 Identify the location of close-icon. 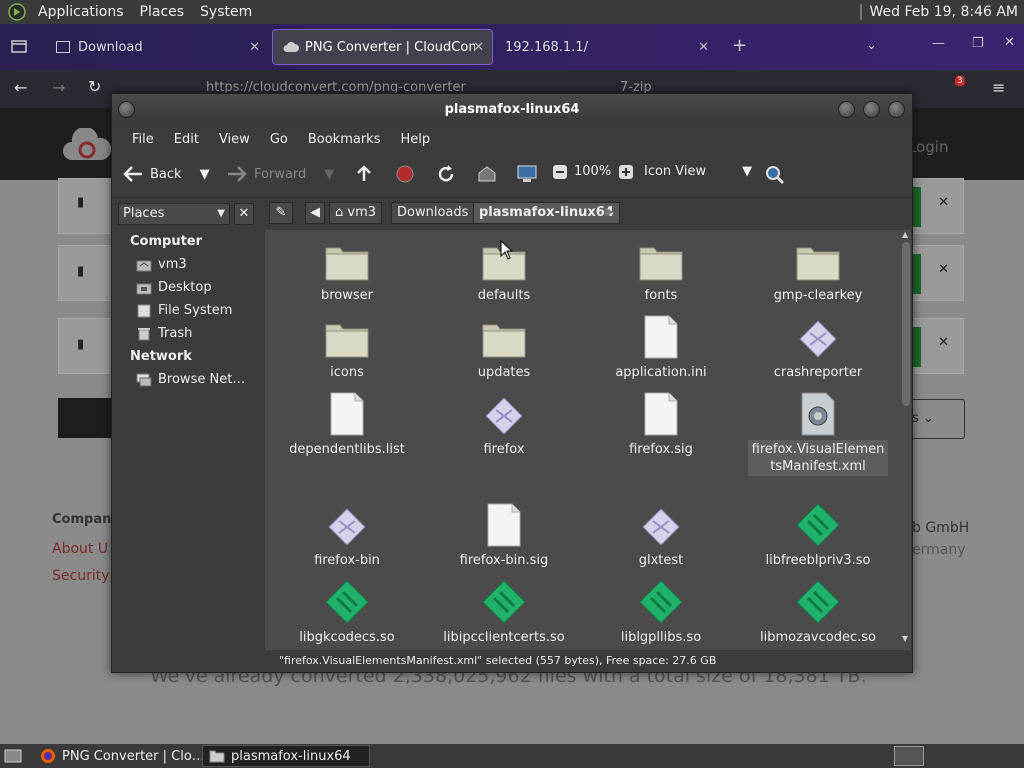
(896, 109).